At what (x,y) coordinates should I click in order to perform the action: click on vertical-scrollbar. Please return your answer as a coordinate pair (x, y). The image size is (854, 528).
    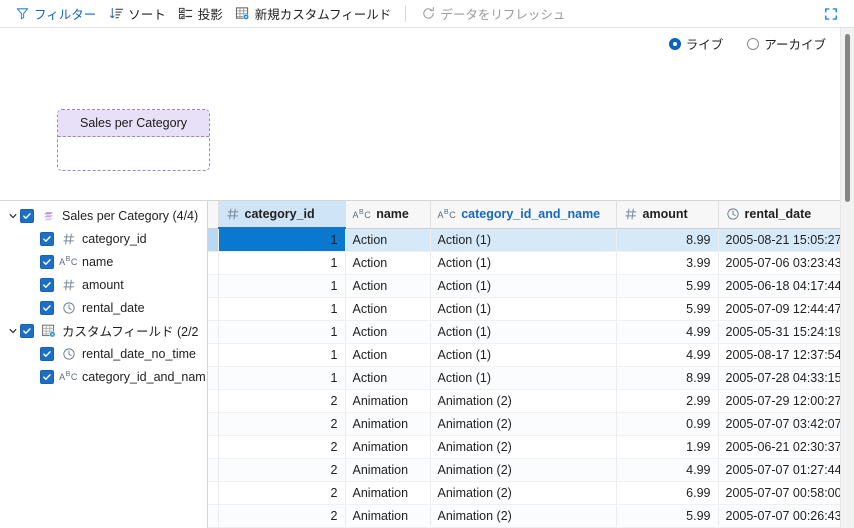
    Looking at the image, I should click on (847, 278).